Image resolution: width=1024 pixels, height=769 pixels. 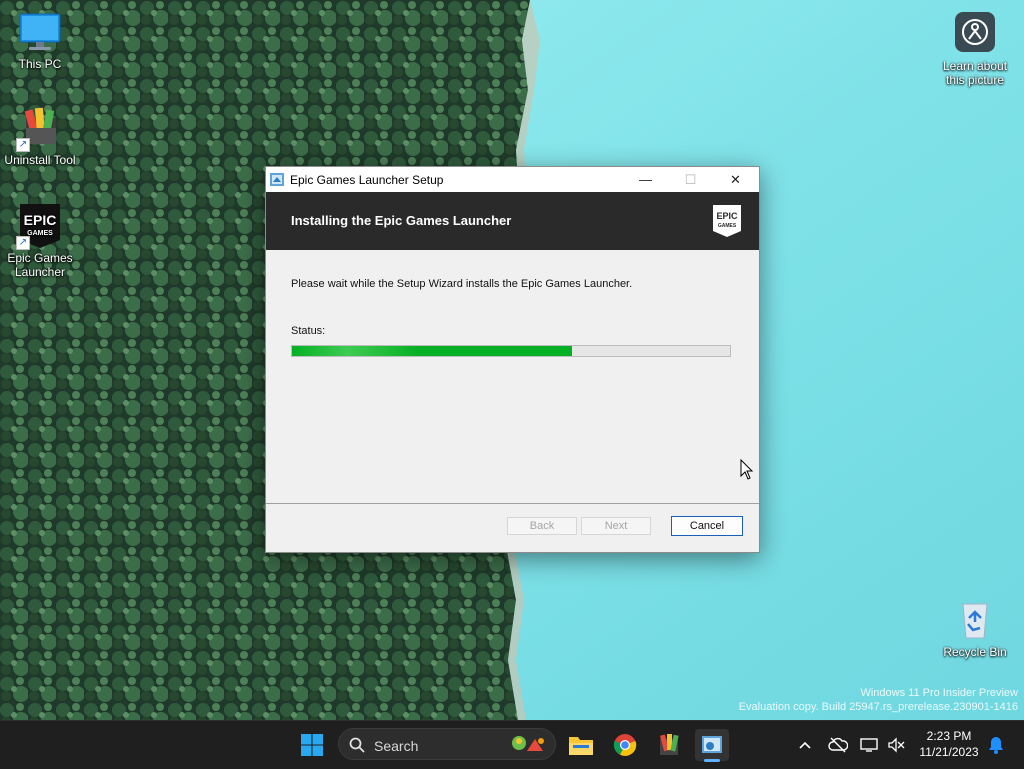 I want to click on windows-logo-icon, so click(x=312, y=745).